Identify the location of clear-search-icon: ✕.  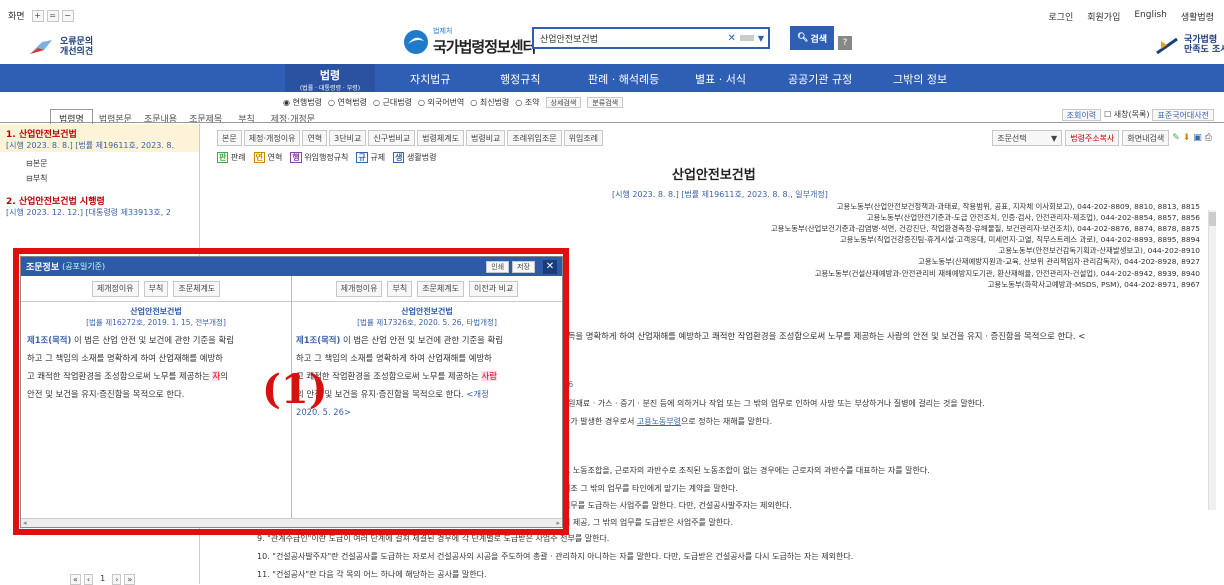
(731, 38).